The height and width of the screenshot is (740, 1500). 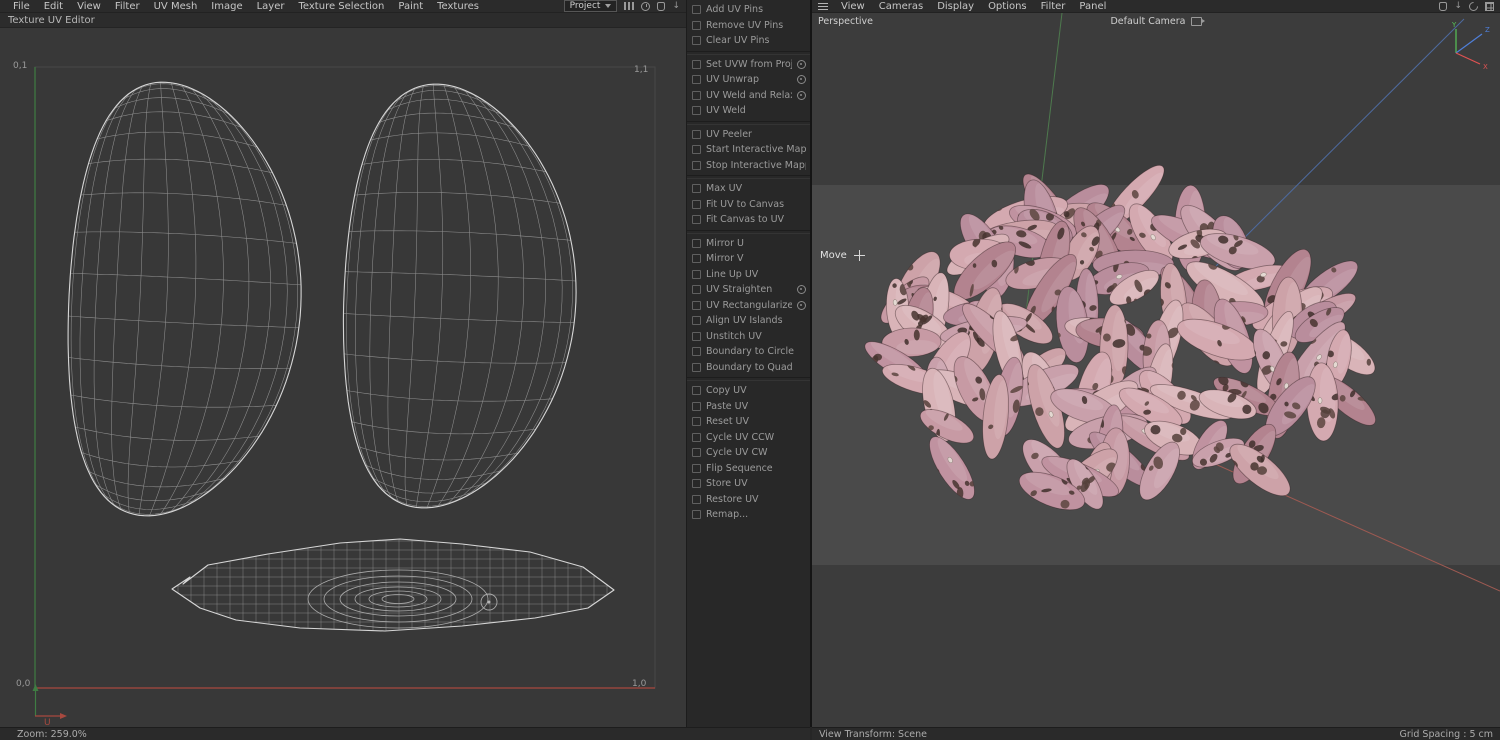 I want to click on tool-cycle-uv-ccw: Cycle UV CCW, so click(x=748, y=438).